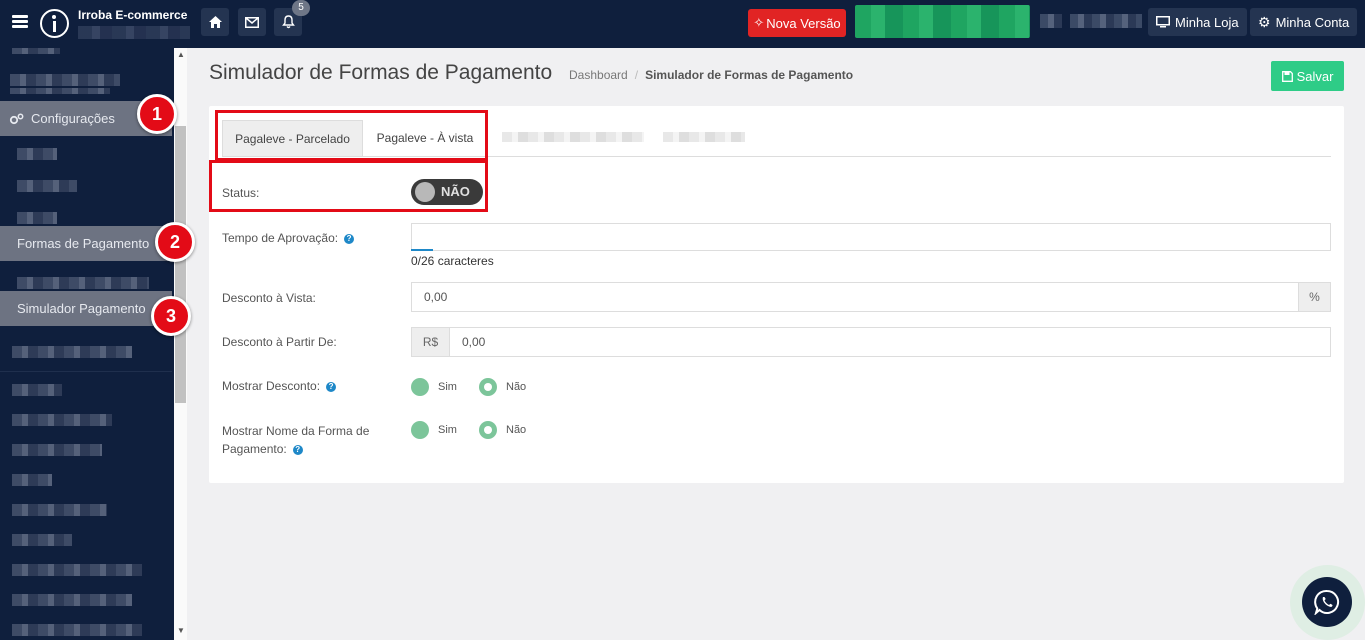  I want to click on mostrar-nome-nao-radio, so click(488, 430).